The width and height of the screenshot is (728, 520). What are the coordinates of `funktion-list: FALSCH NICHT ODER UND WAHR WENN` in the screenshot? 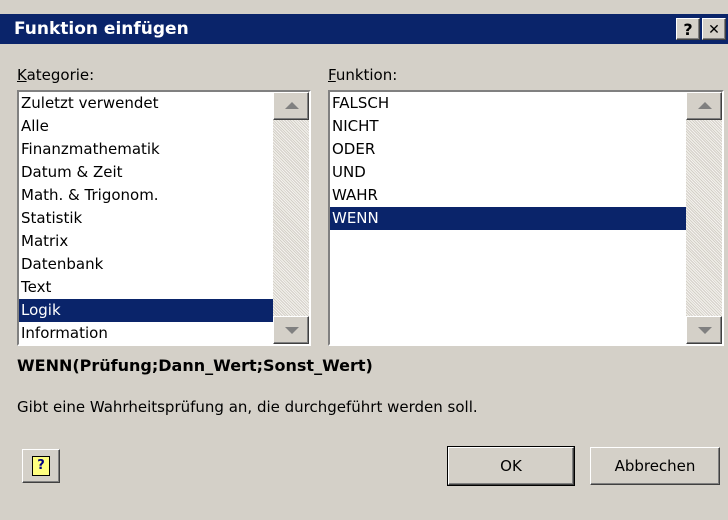 It's located at (508, 161).